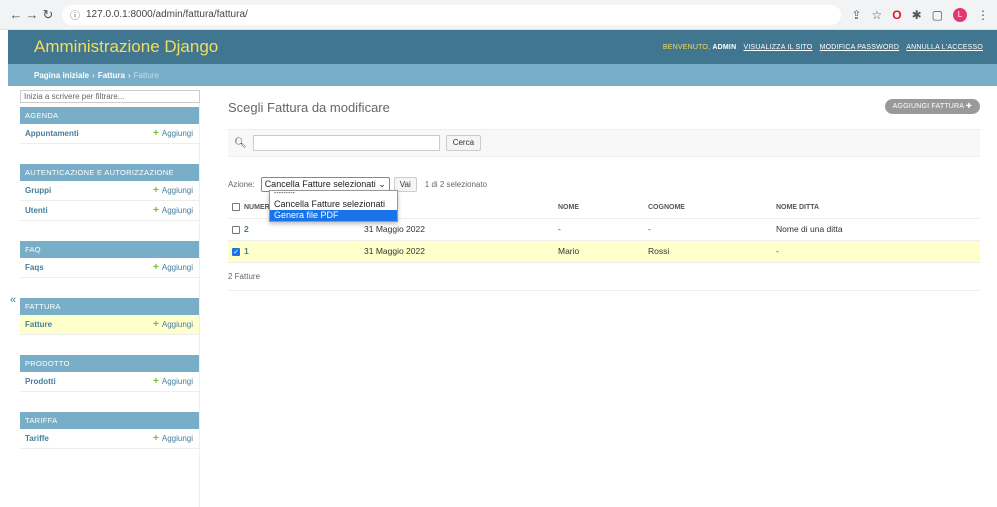 This screenshot has height=507, width=997. I want to click on address-bar: ⓘ 127.0.0.1:8000/admin/fattura/fattura/, so click(452, 14).